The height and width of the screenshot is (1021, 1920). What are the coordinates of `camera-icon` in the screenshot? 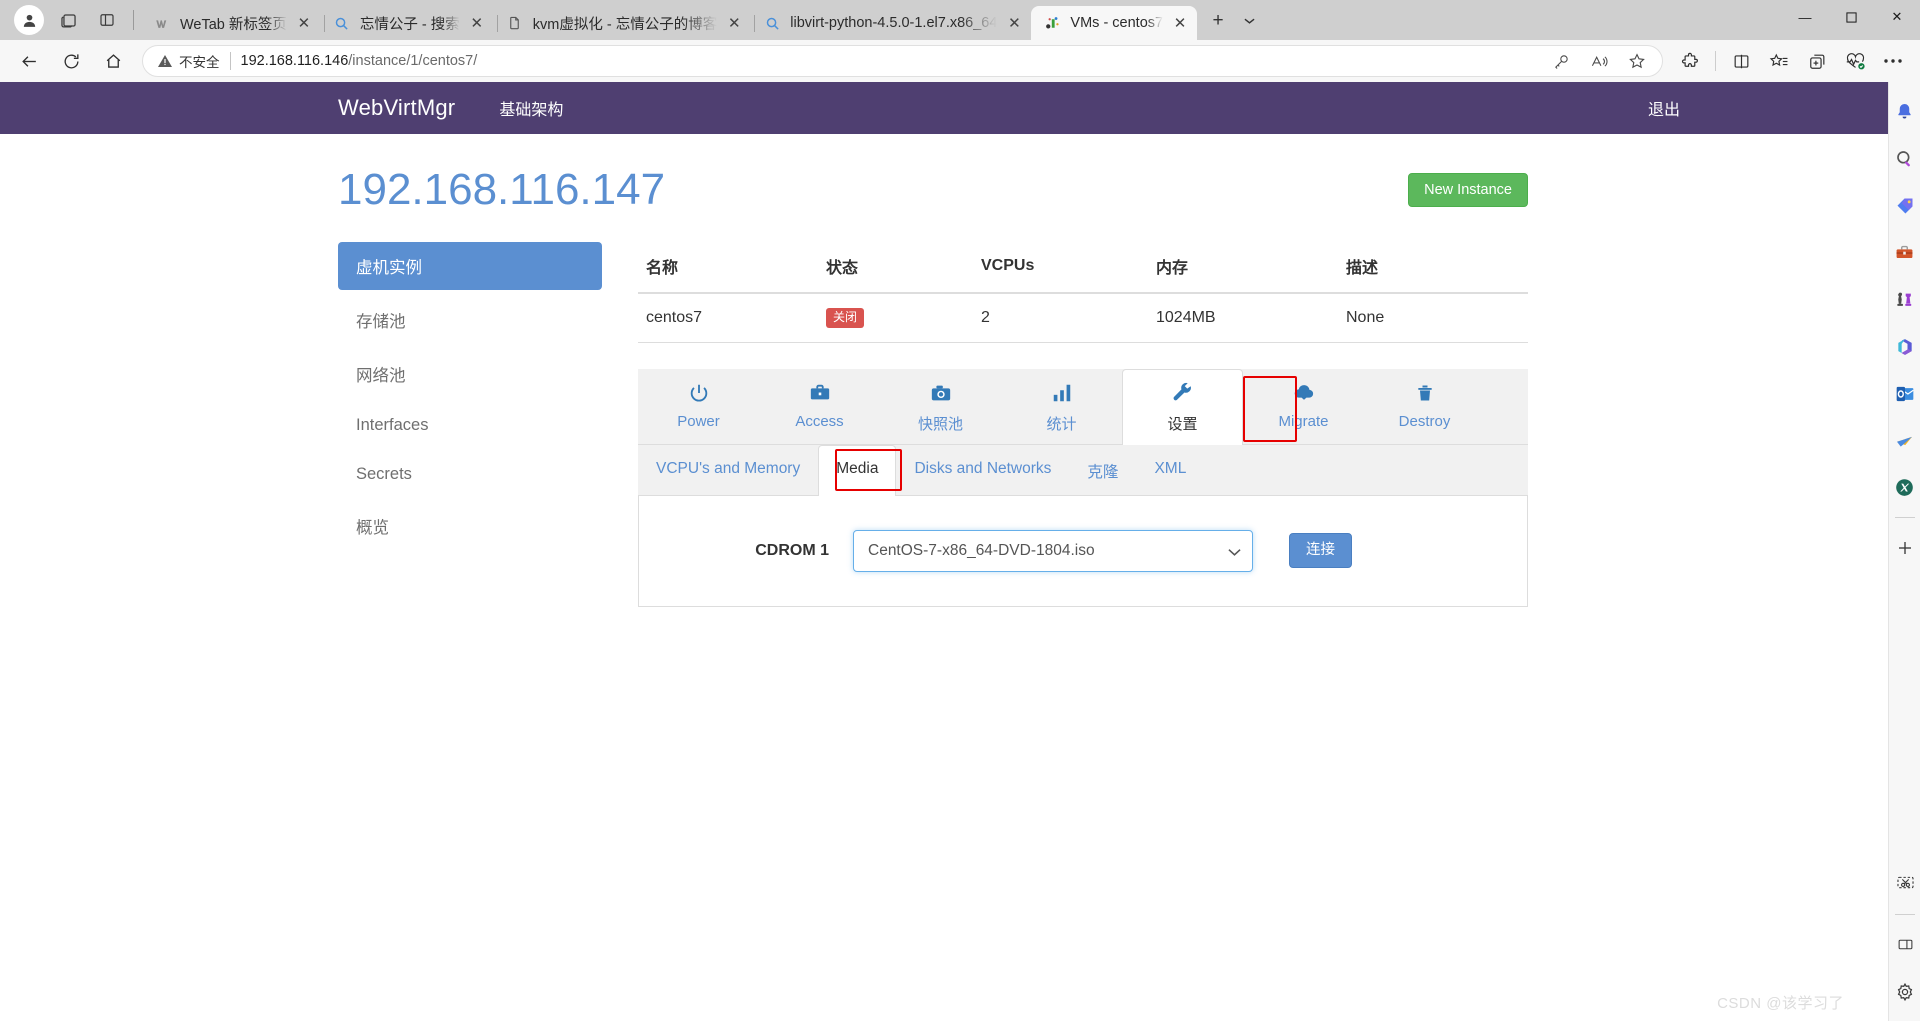 It's located at (940, 395).